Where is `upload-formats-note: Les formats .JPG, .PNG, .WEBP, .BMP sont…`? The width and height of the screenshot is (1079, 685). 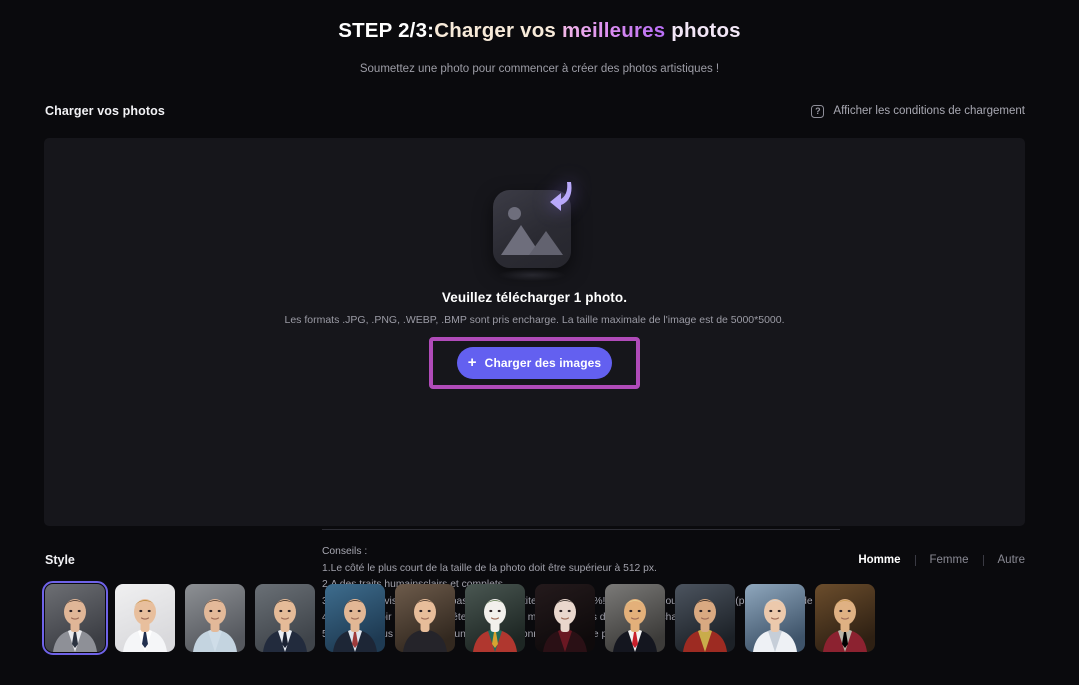 upload-formats-note: Les formats .JPG, .PNG, .WEBP, .BMP sont… is located at coordinates (534, 320).